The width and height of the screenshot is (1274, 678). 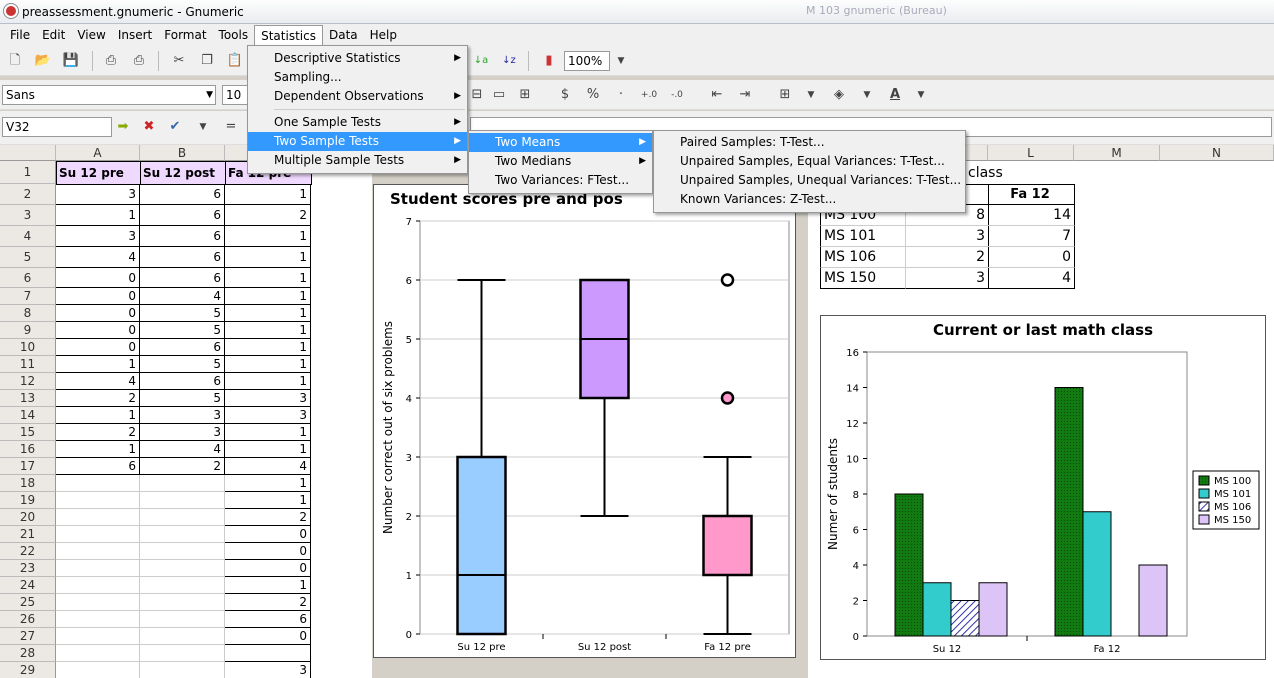 I want to click on new-file-icon: 🗋, so click(x=15, y=61).